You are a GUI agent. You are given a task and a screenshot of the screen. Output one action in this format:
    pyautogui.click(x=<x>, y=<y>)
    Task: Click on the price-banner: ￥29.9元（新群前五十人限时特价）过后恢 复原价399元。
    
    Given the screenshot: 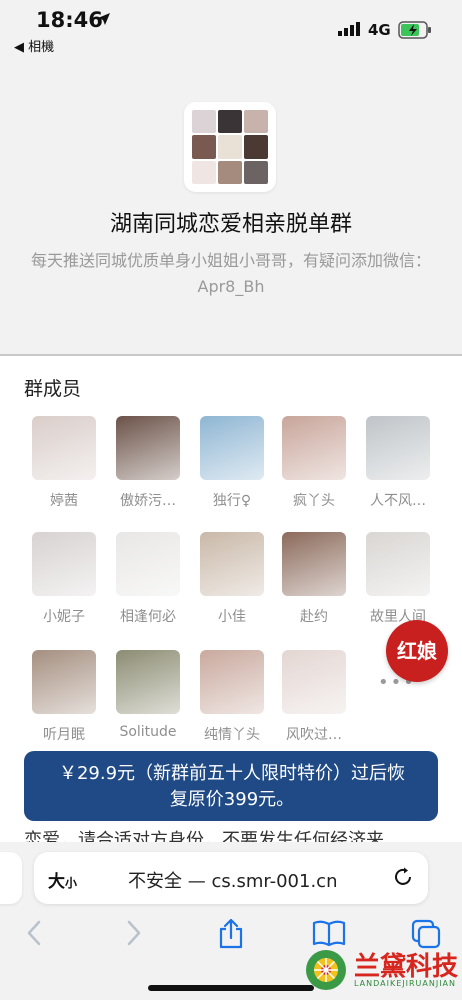 What is the action you would take?
    pyautogui.click(x=231, y=786)
    